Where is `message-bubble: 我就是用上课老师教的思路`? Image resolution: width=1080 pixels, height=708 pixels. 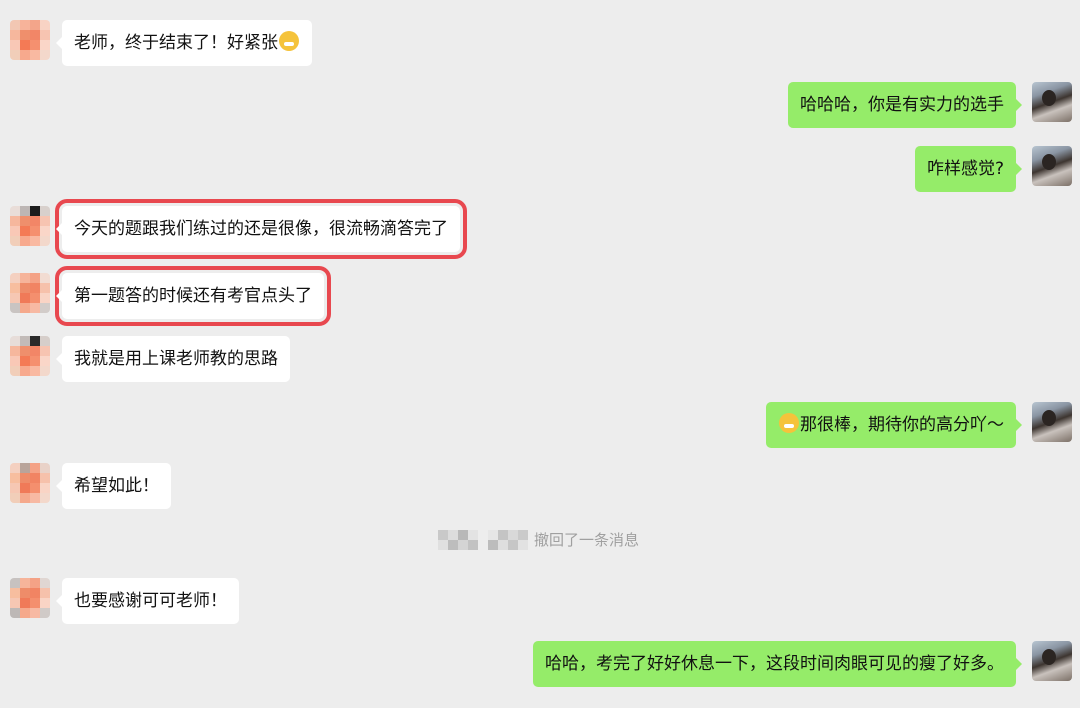
message-bubble: 我就是用上课老师教的思路 is located at coordinates (173, 359).